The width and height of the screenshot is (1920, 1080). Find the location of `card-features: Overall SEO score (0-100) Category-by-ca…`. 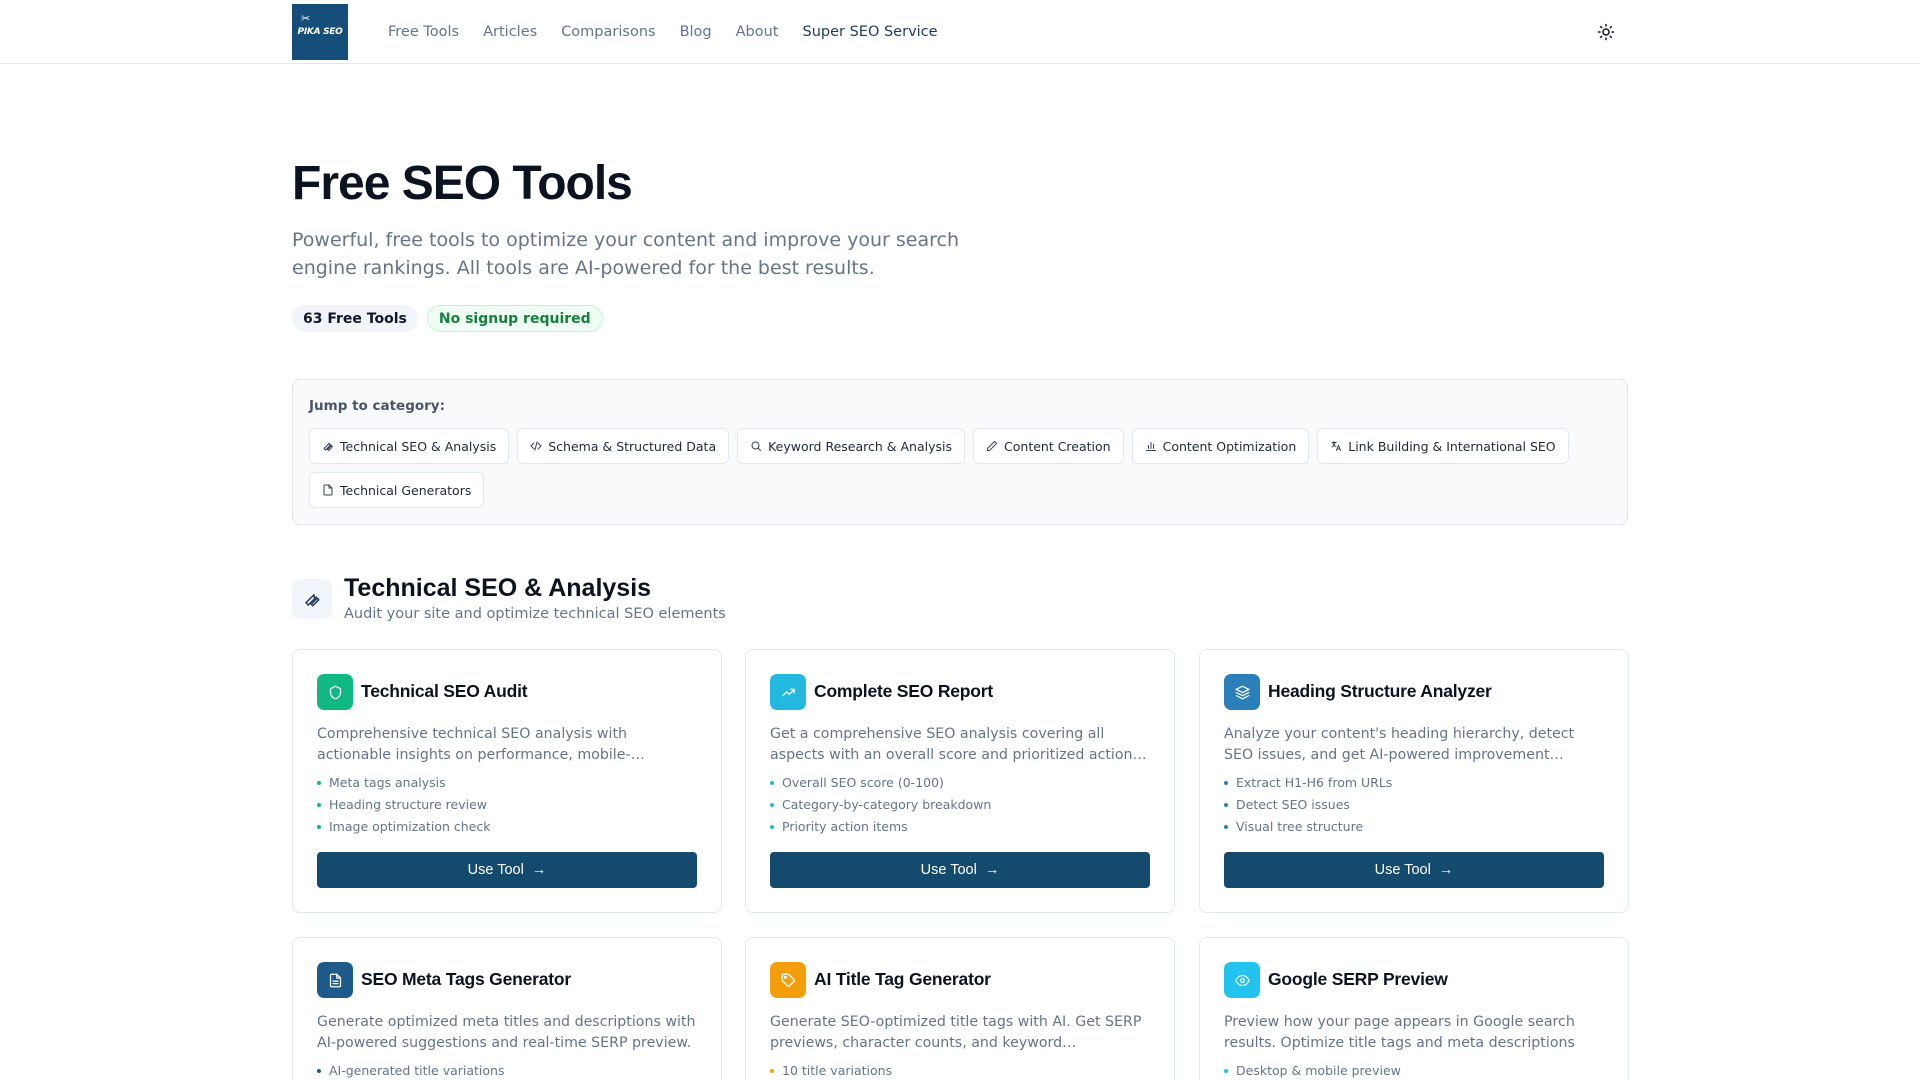

card-features: Overall SEO score (0-100) Category-by-ca… is located at coordinates (880, 805).